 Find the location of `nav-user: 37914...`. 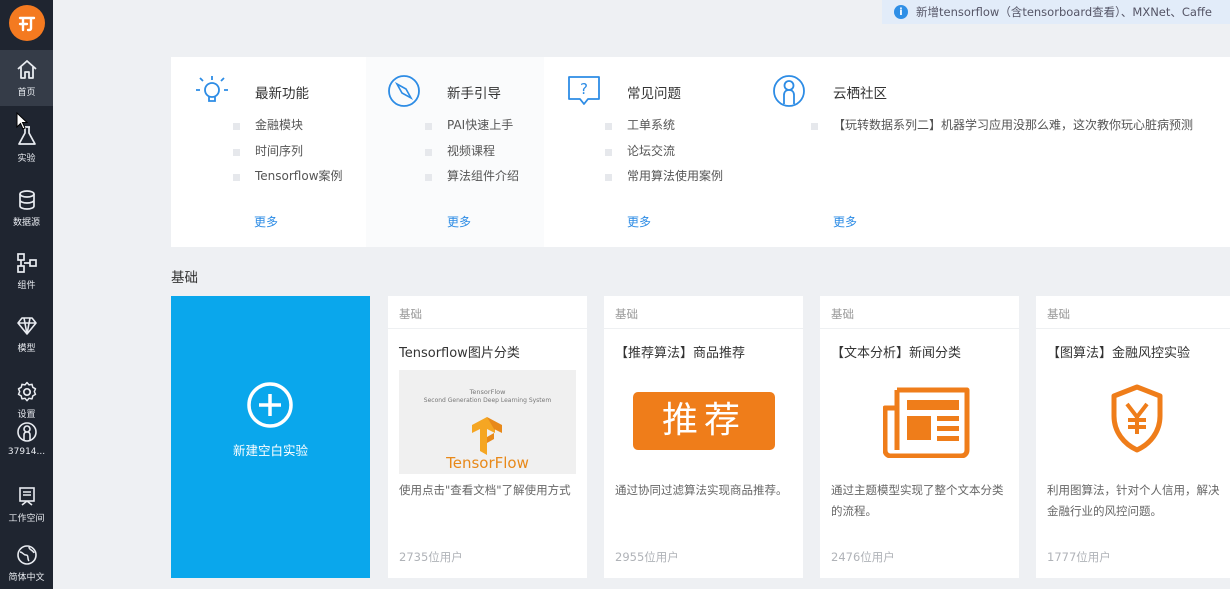

nav-user: 37914... is located at coordinates (26, 438).